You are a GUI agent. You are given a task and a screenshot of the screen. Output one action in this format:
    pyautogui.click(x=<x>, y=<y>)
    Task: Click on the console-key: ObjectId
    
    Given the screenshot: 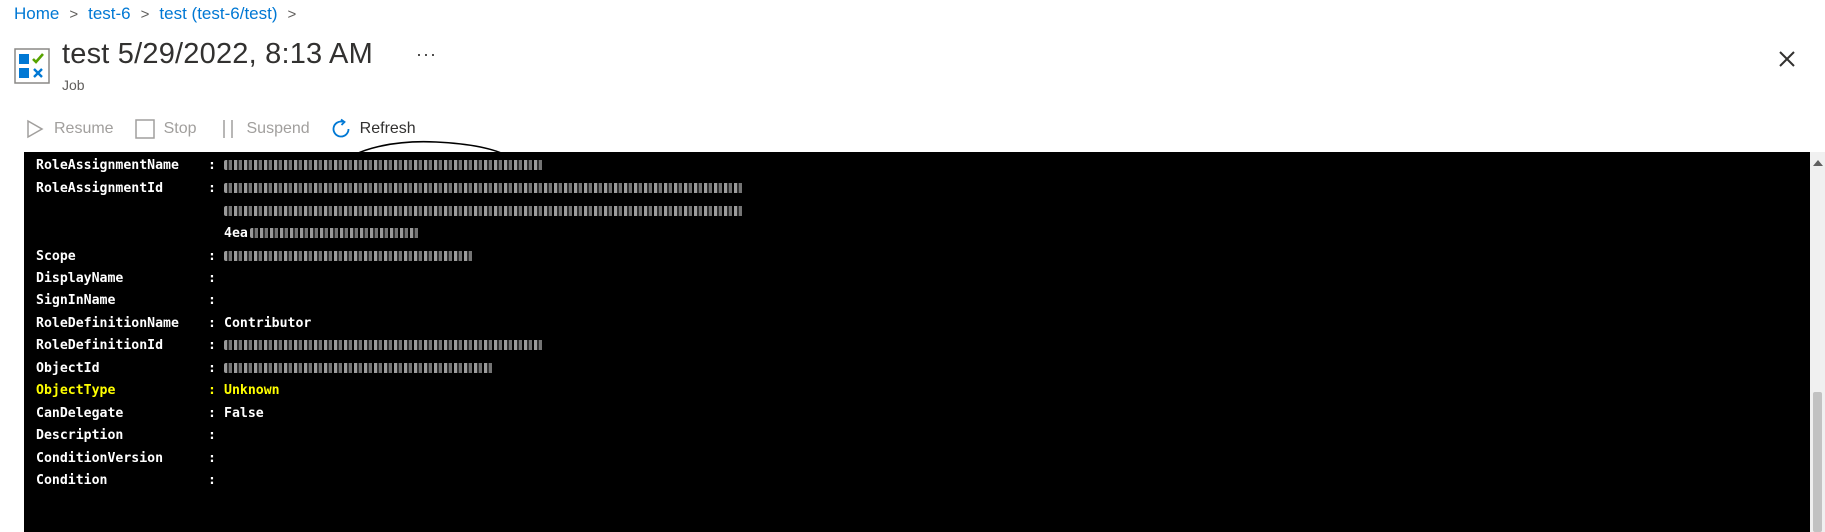 What is the action you would take?
    pyautogui.click(x=122, y=369)
    